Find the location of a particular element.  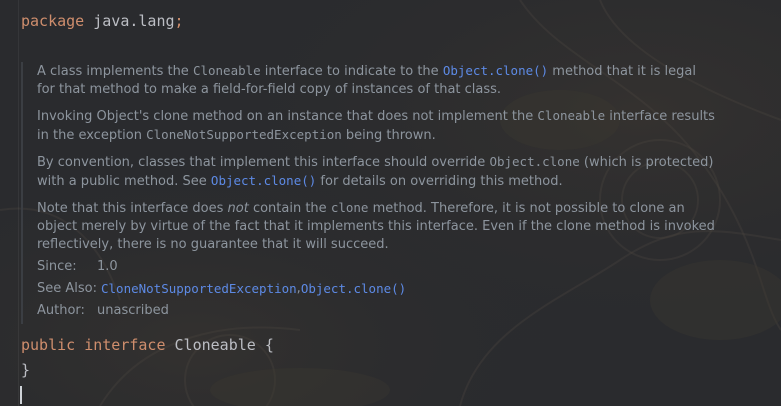

see-also-label: See Also: is located at coordinates (67, 288).